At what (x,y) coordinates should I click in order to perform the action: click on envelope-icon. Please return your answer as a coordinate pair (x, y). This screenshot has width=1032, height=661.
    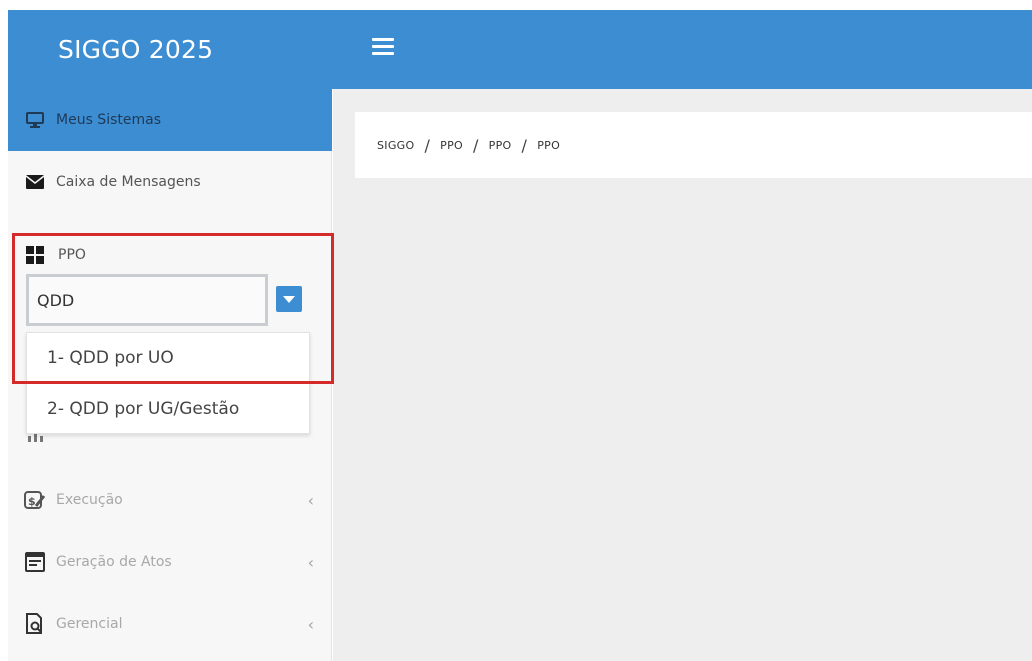
    Looking at the image, I should click on (35, 182).